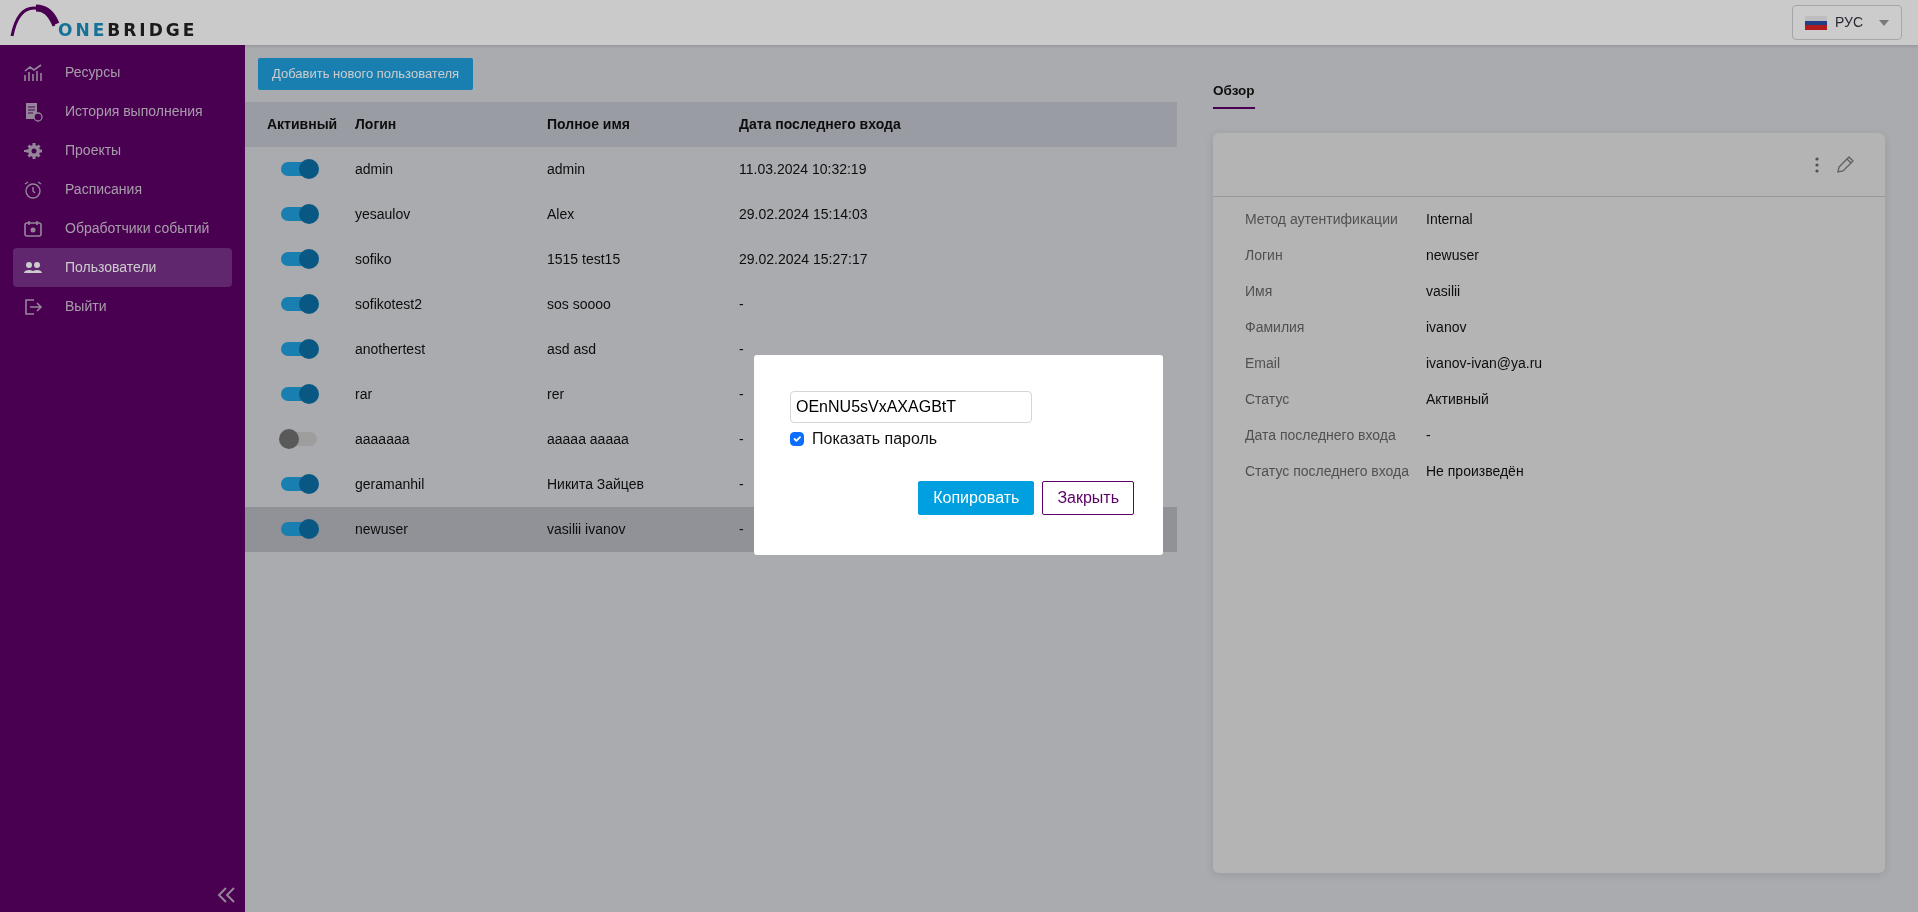 This screenshot has height=912, width=1918. Describe the element at coordinates (390, 348) in the screenshot. I see `table-cell: anothertest` at that location.